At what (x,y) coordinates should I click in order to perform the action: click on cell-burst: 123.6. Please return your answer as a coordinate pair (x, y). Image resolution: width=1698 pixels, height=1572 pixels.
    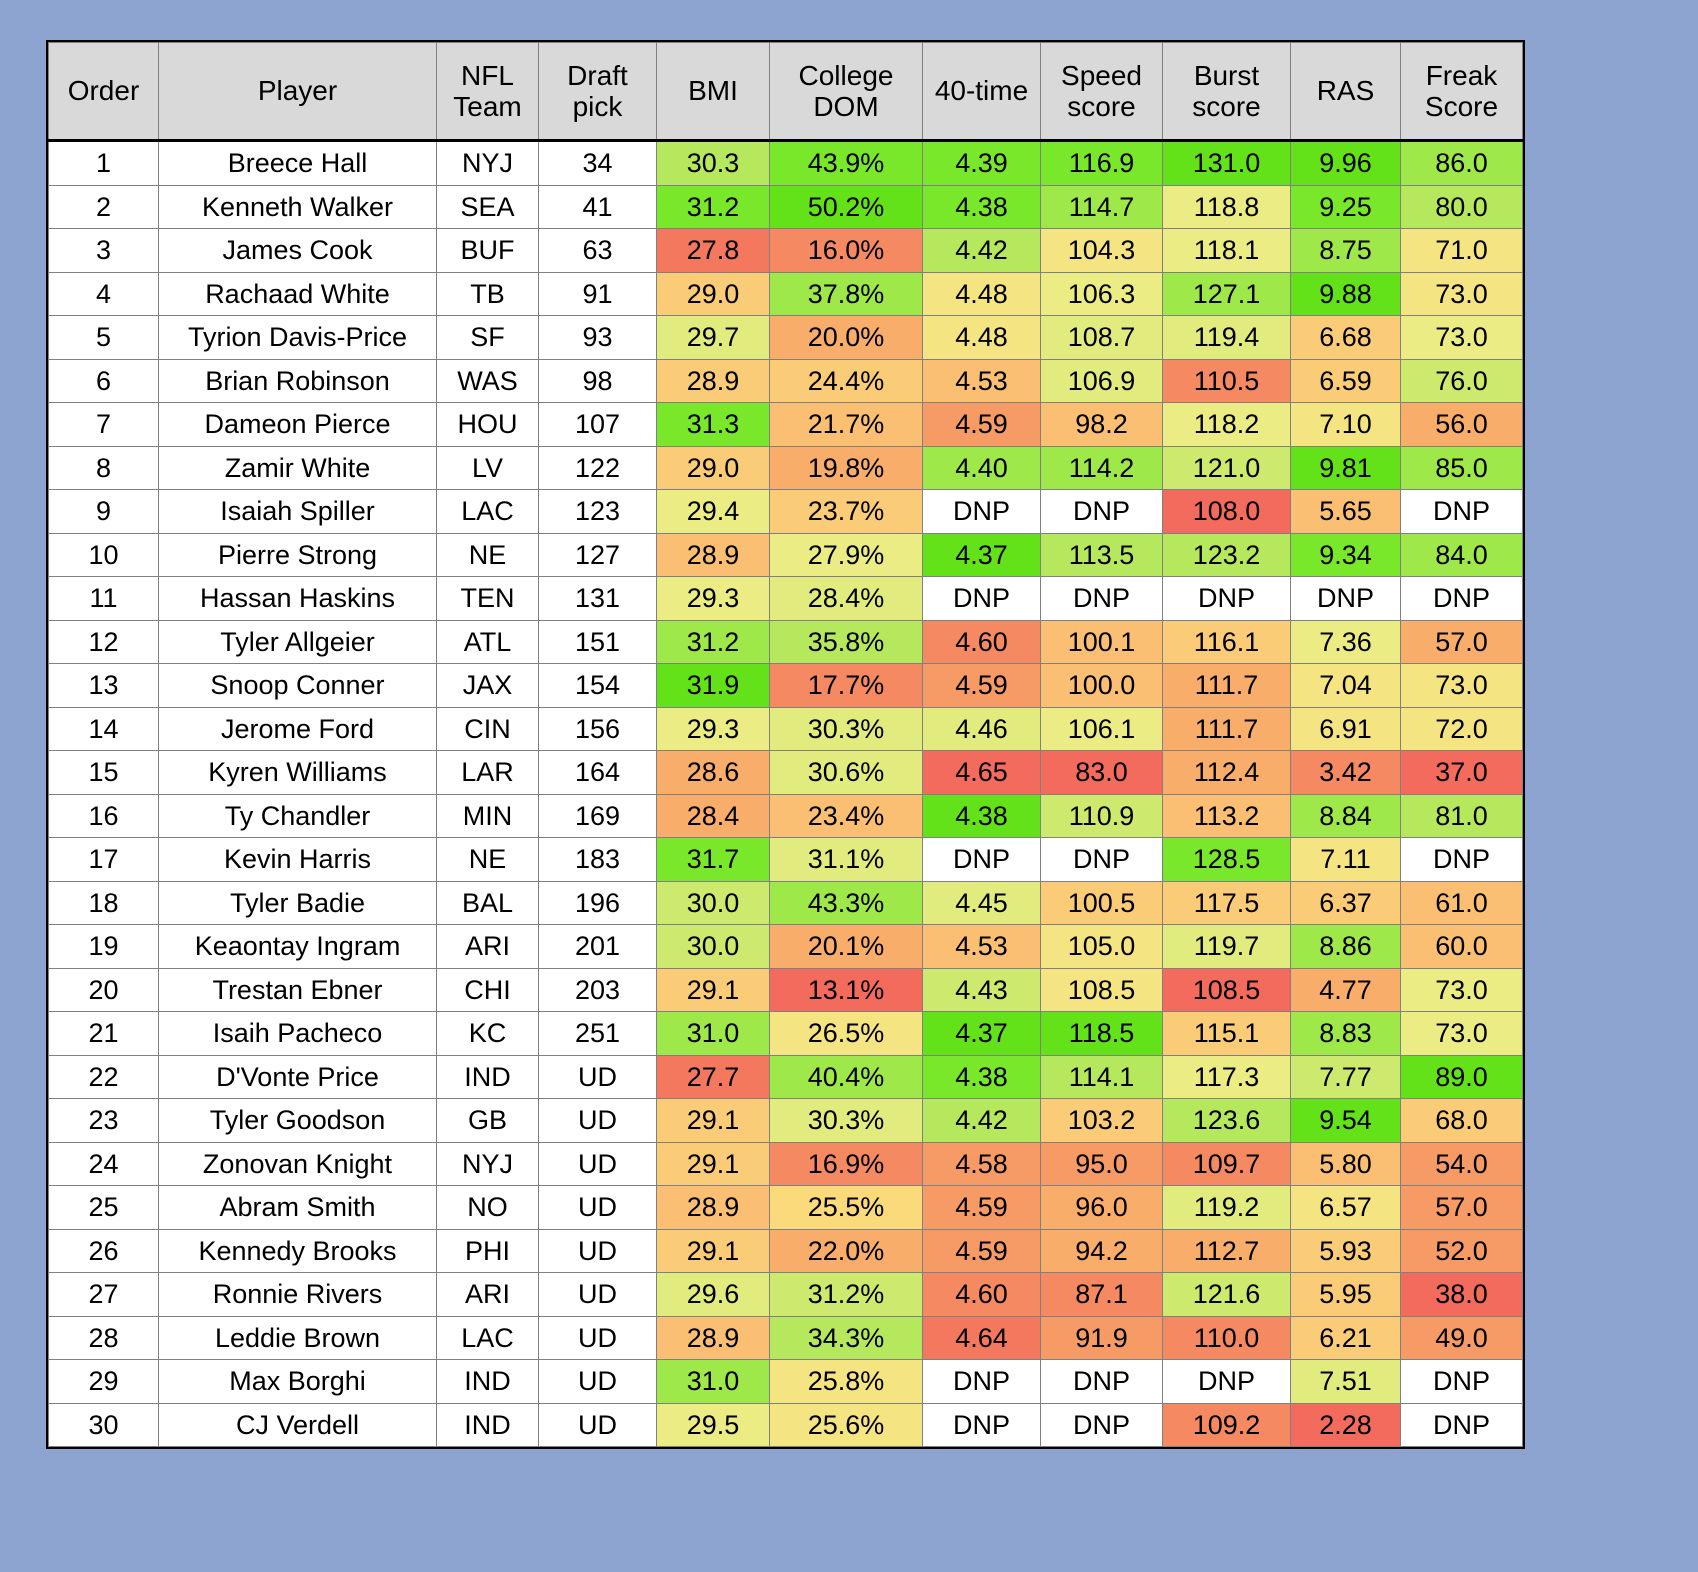
    Looking at the image, I should click on (1226, 1120).